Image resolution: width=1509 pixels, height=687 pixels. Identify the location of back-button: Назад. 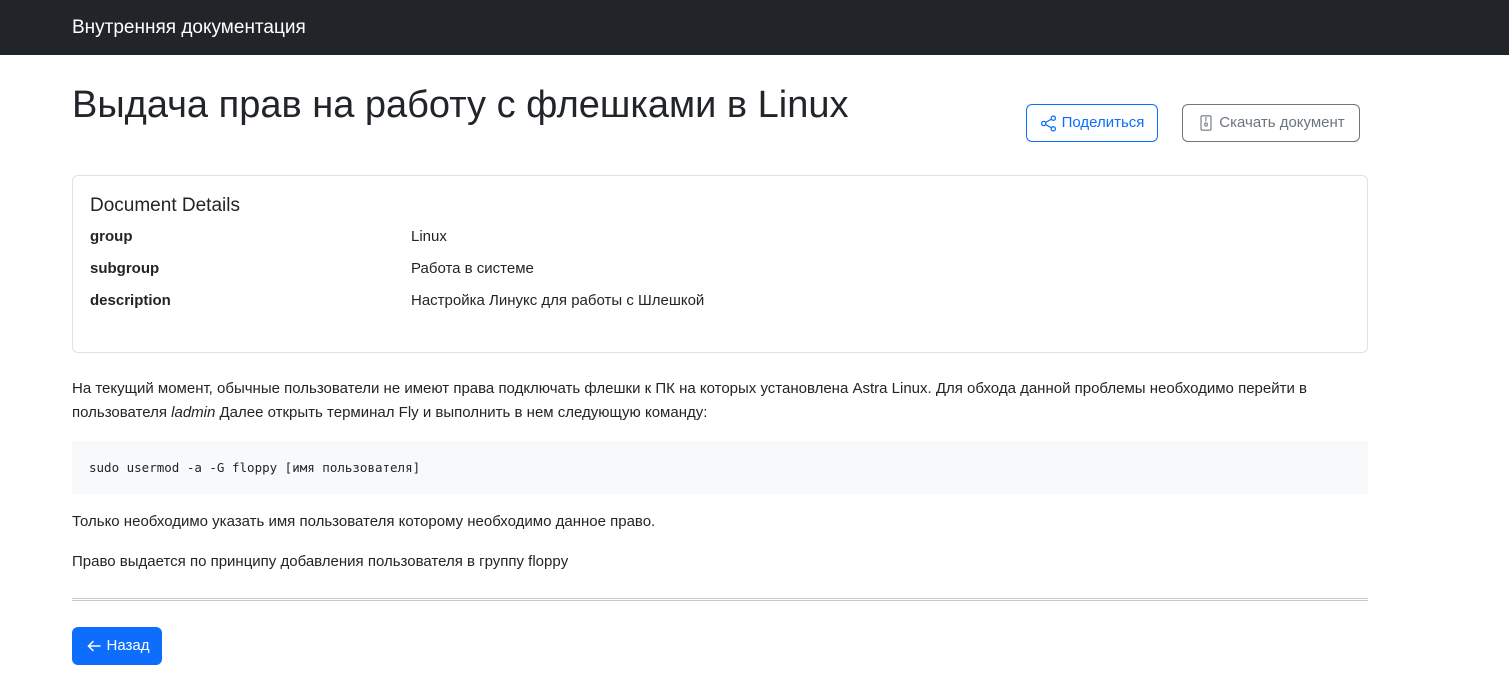
(117, 646).